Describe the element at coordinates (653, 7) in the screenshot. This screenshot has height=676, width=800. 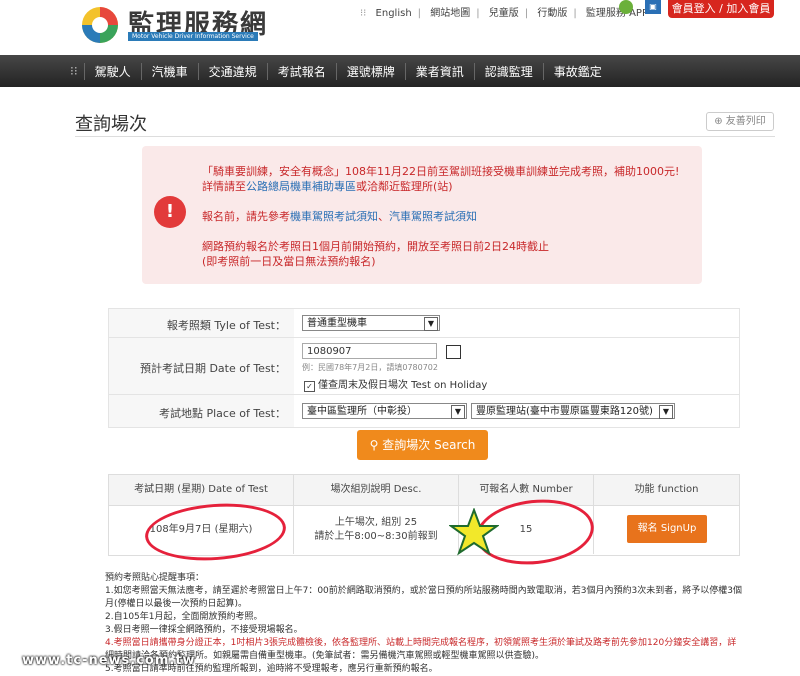
I see `app-store-icon: ▣` at that location.